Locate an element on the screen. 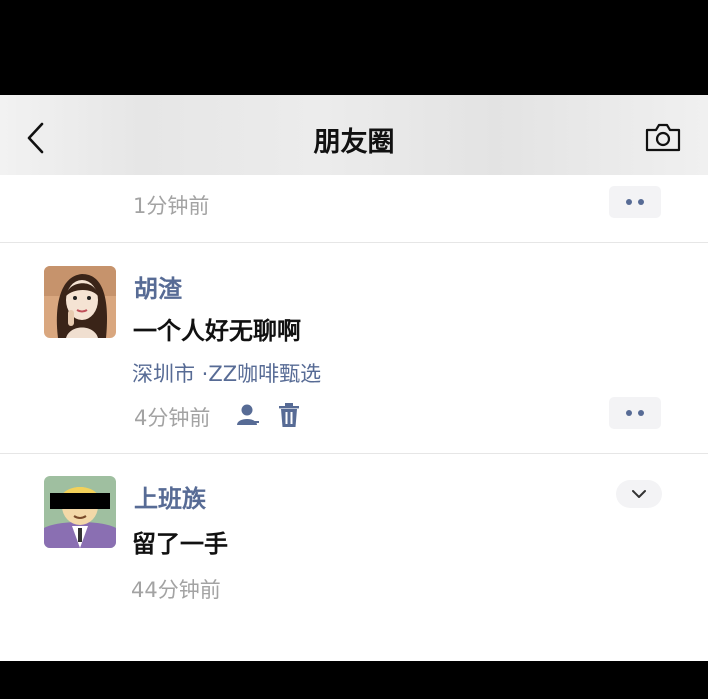 The image size is (708, 699). visibility-person-icon is located at coordinates (248, 415).